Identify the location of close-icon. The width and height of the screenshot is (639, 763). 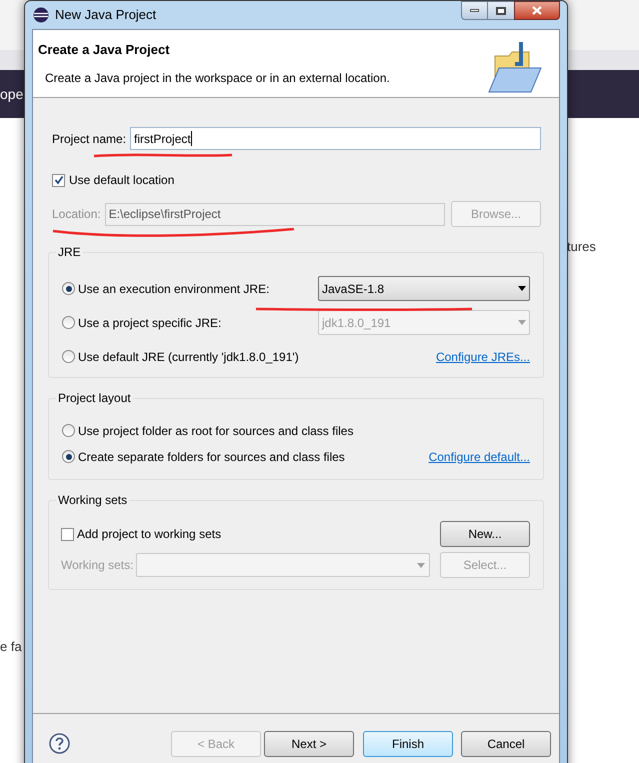
(537, 10).